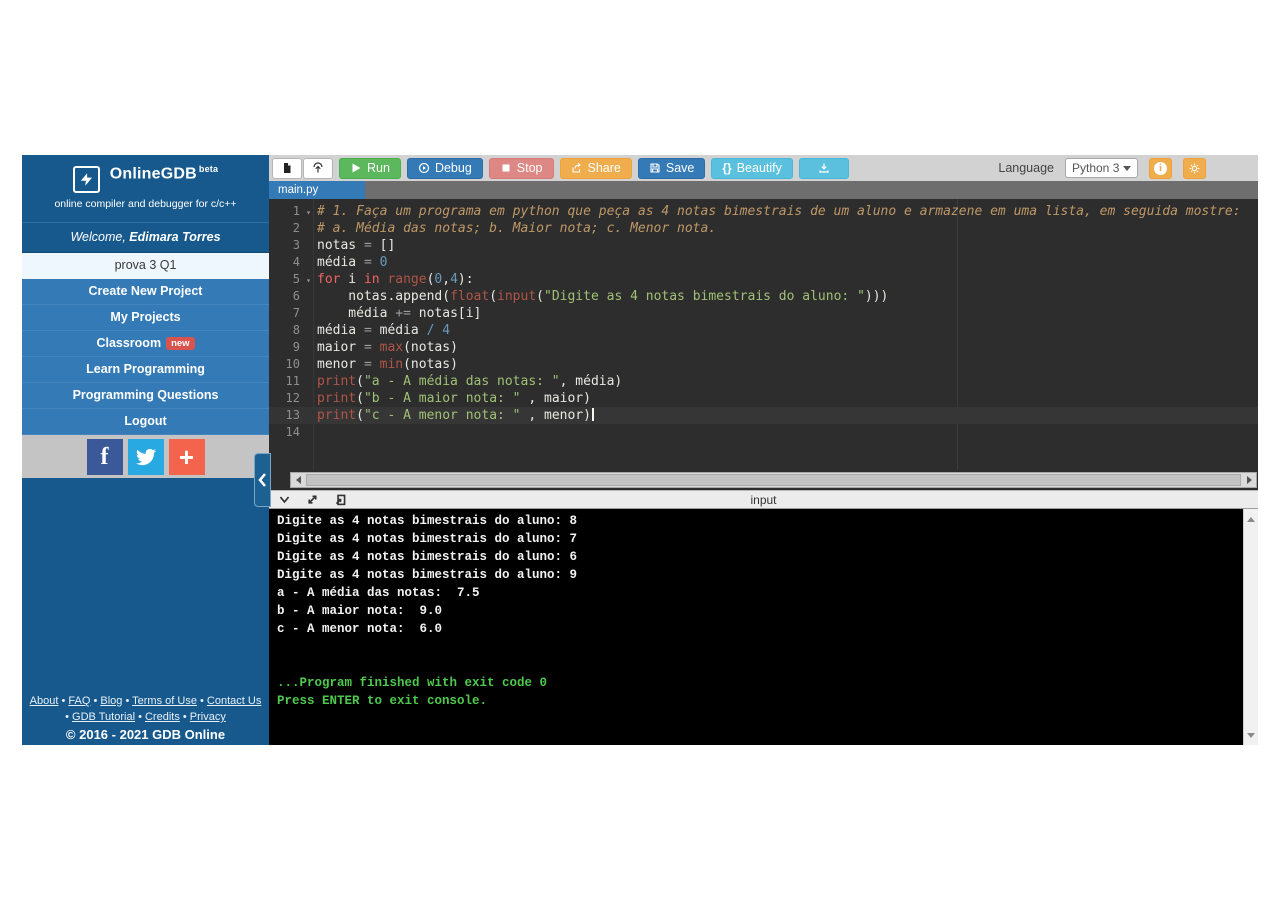 The width and height of the screenshot is (1280, 905). Describe the element at coordinates (1101, 168) in the screenshot. I see `language-select: Python 3` at that location.